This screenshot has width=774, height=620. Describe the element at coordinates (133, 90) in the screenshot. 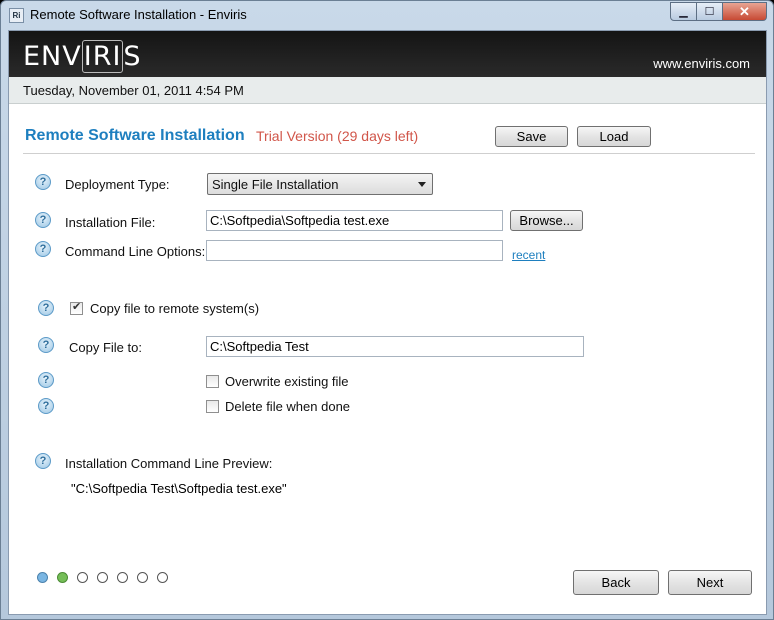

I see `current-date: Tuesday, November 01, 2011 4:54 PM` at that location.